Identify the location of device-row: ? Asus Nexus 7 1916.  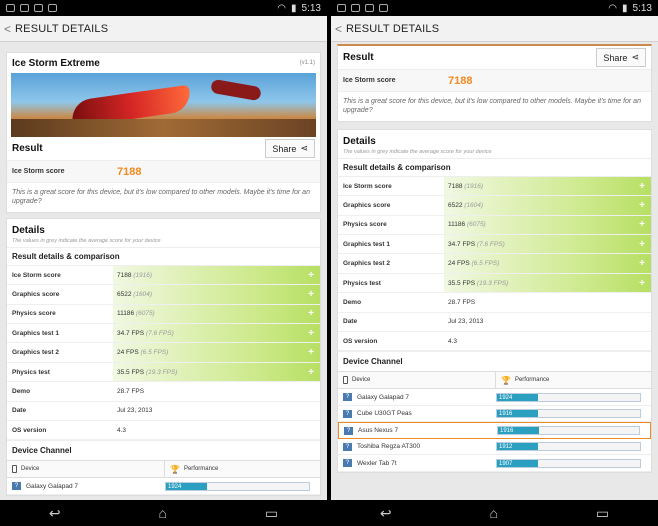
(494, 430).